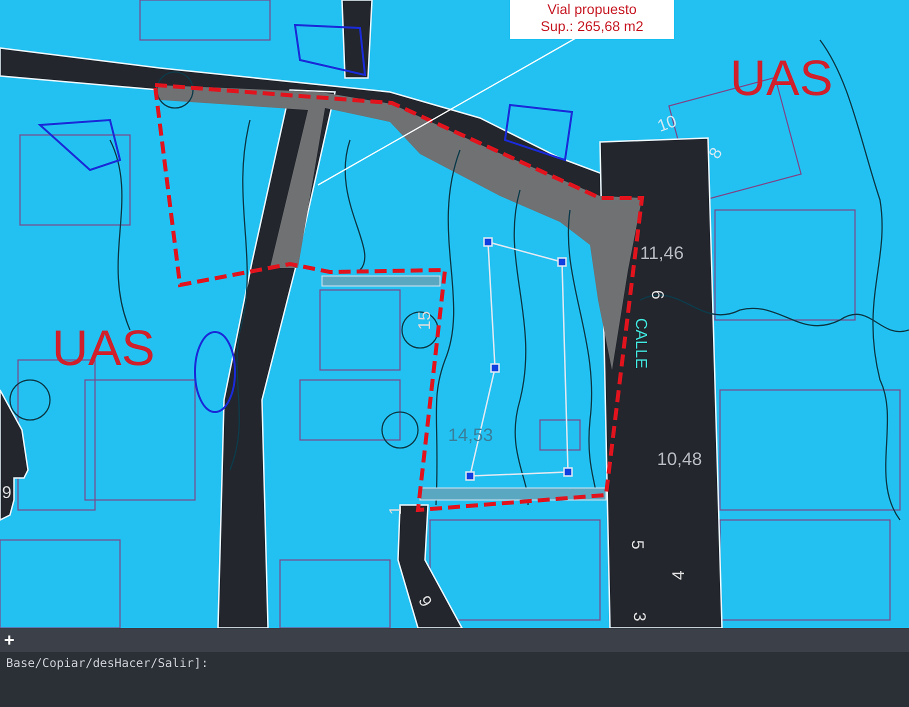 Image resolution: width=909 pixels, height=707 pixels. What do you see at coordinates (662, 253) in the screenshot?
I see `elevation-label: 11,46` at bounding box center [662, 253].